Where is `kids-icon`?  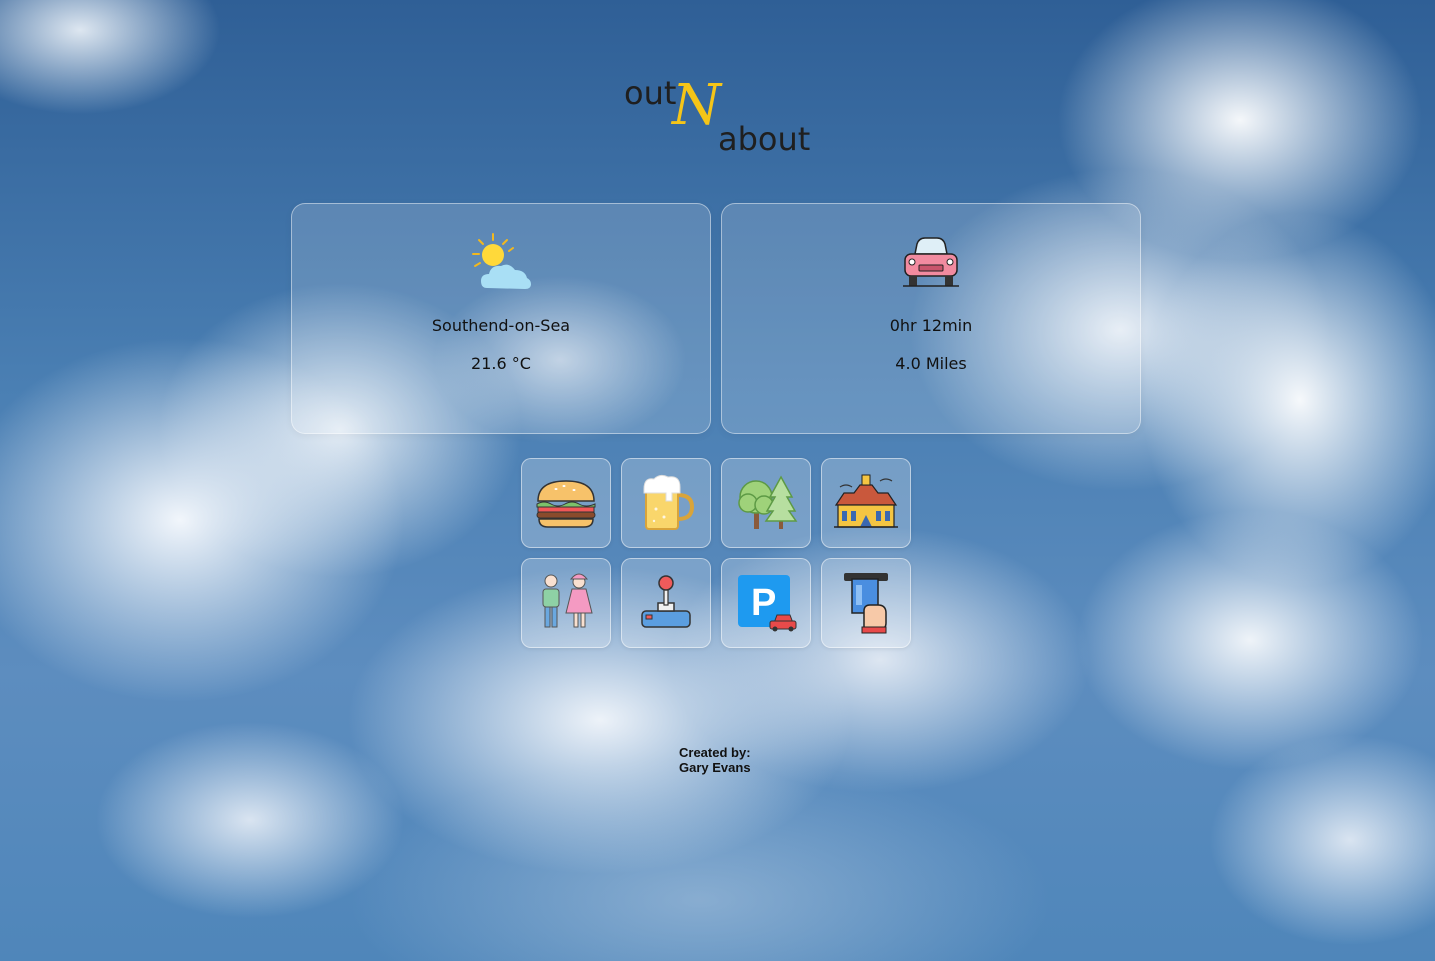 kids-icon is located at coordinates (567, 600).